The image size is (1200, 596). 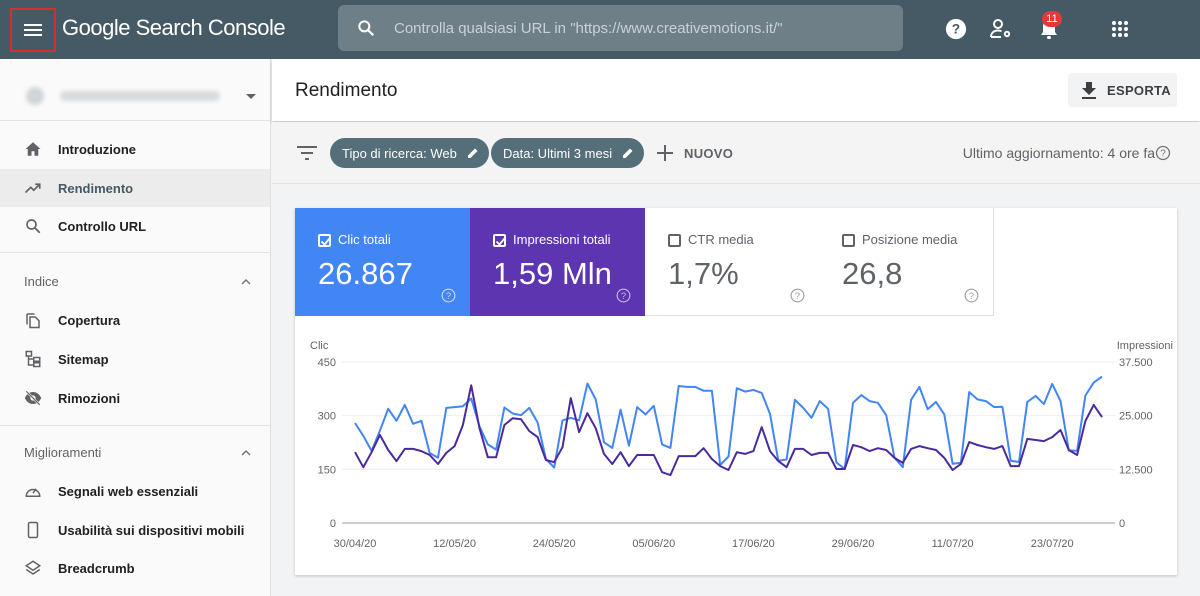 What do you see at coordinates (399, 153) in the screenshot?
I see `chip-label: Tipo di ricerca: Web` at bounding box center [399, 153].